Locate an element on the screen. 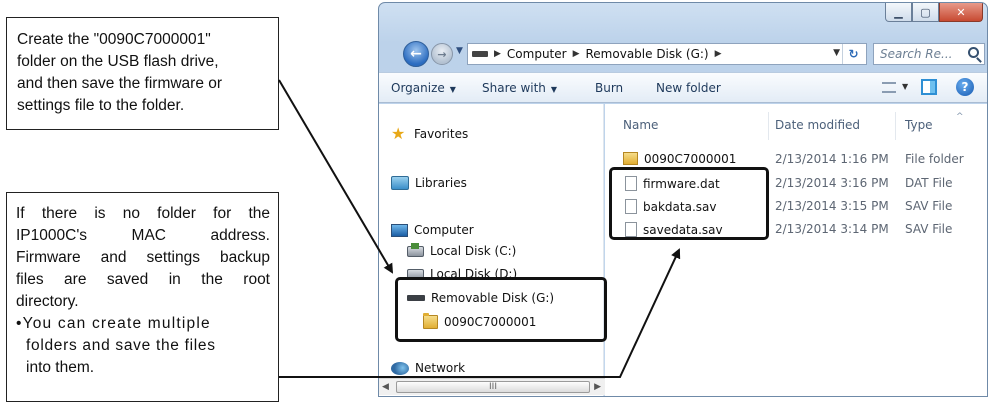 The height and width of the screenshot is (402, 991). arrow-to-usb-folder is located at coordinates (336, 176).